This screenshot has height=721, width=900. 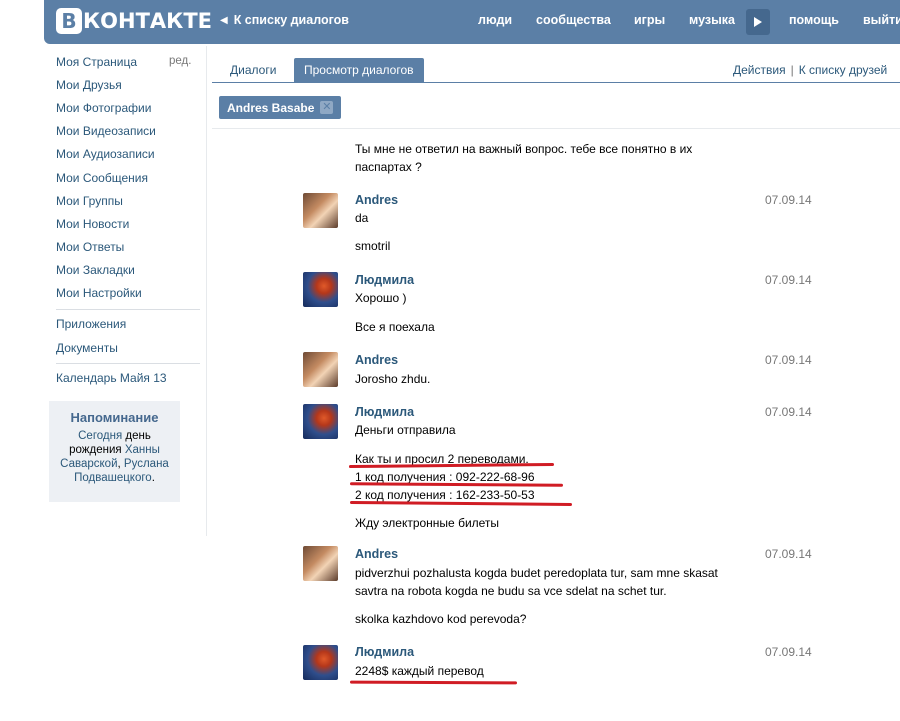 I want to click on reminder-comma: ,, so click(x=119, y=464).